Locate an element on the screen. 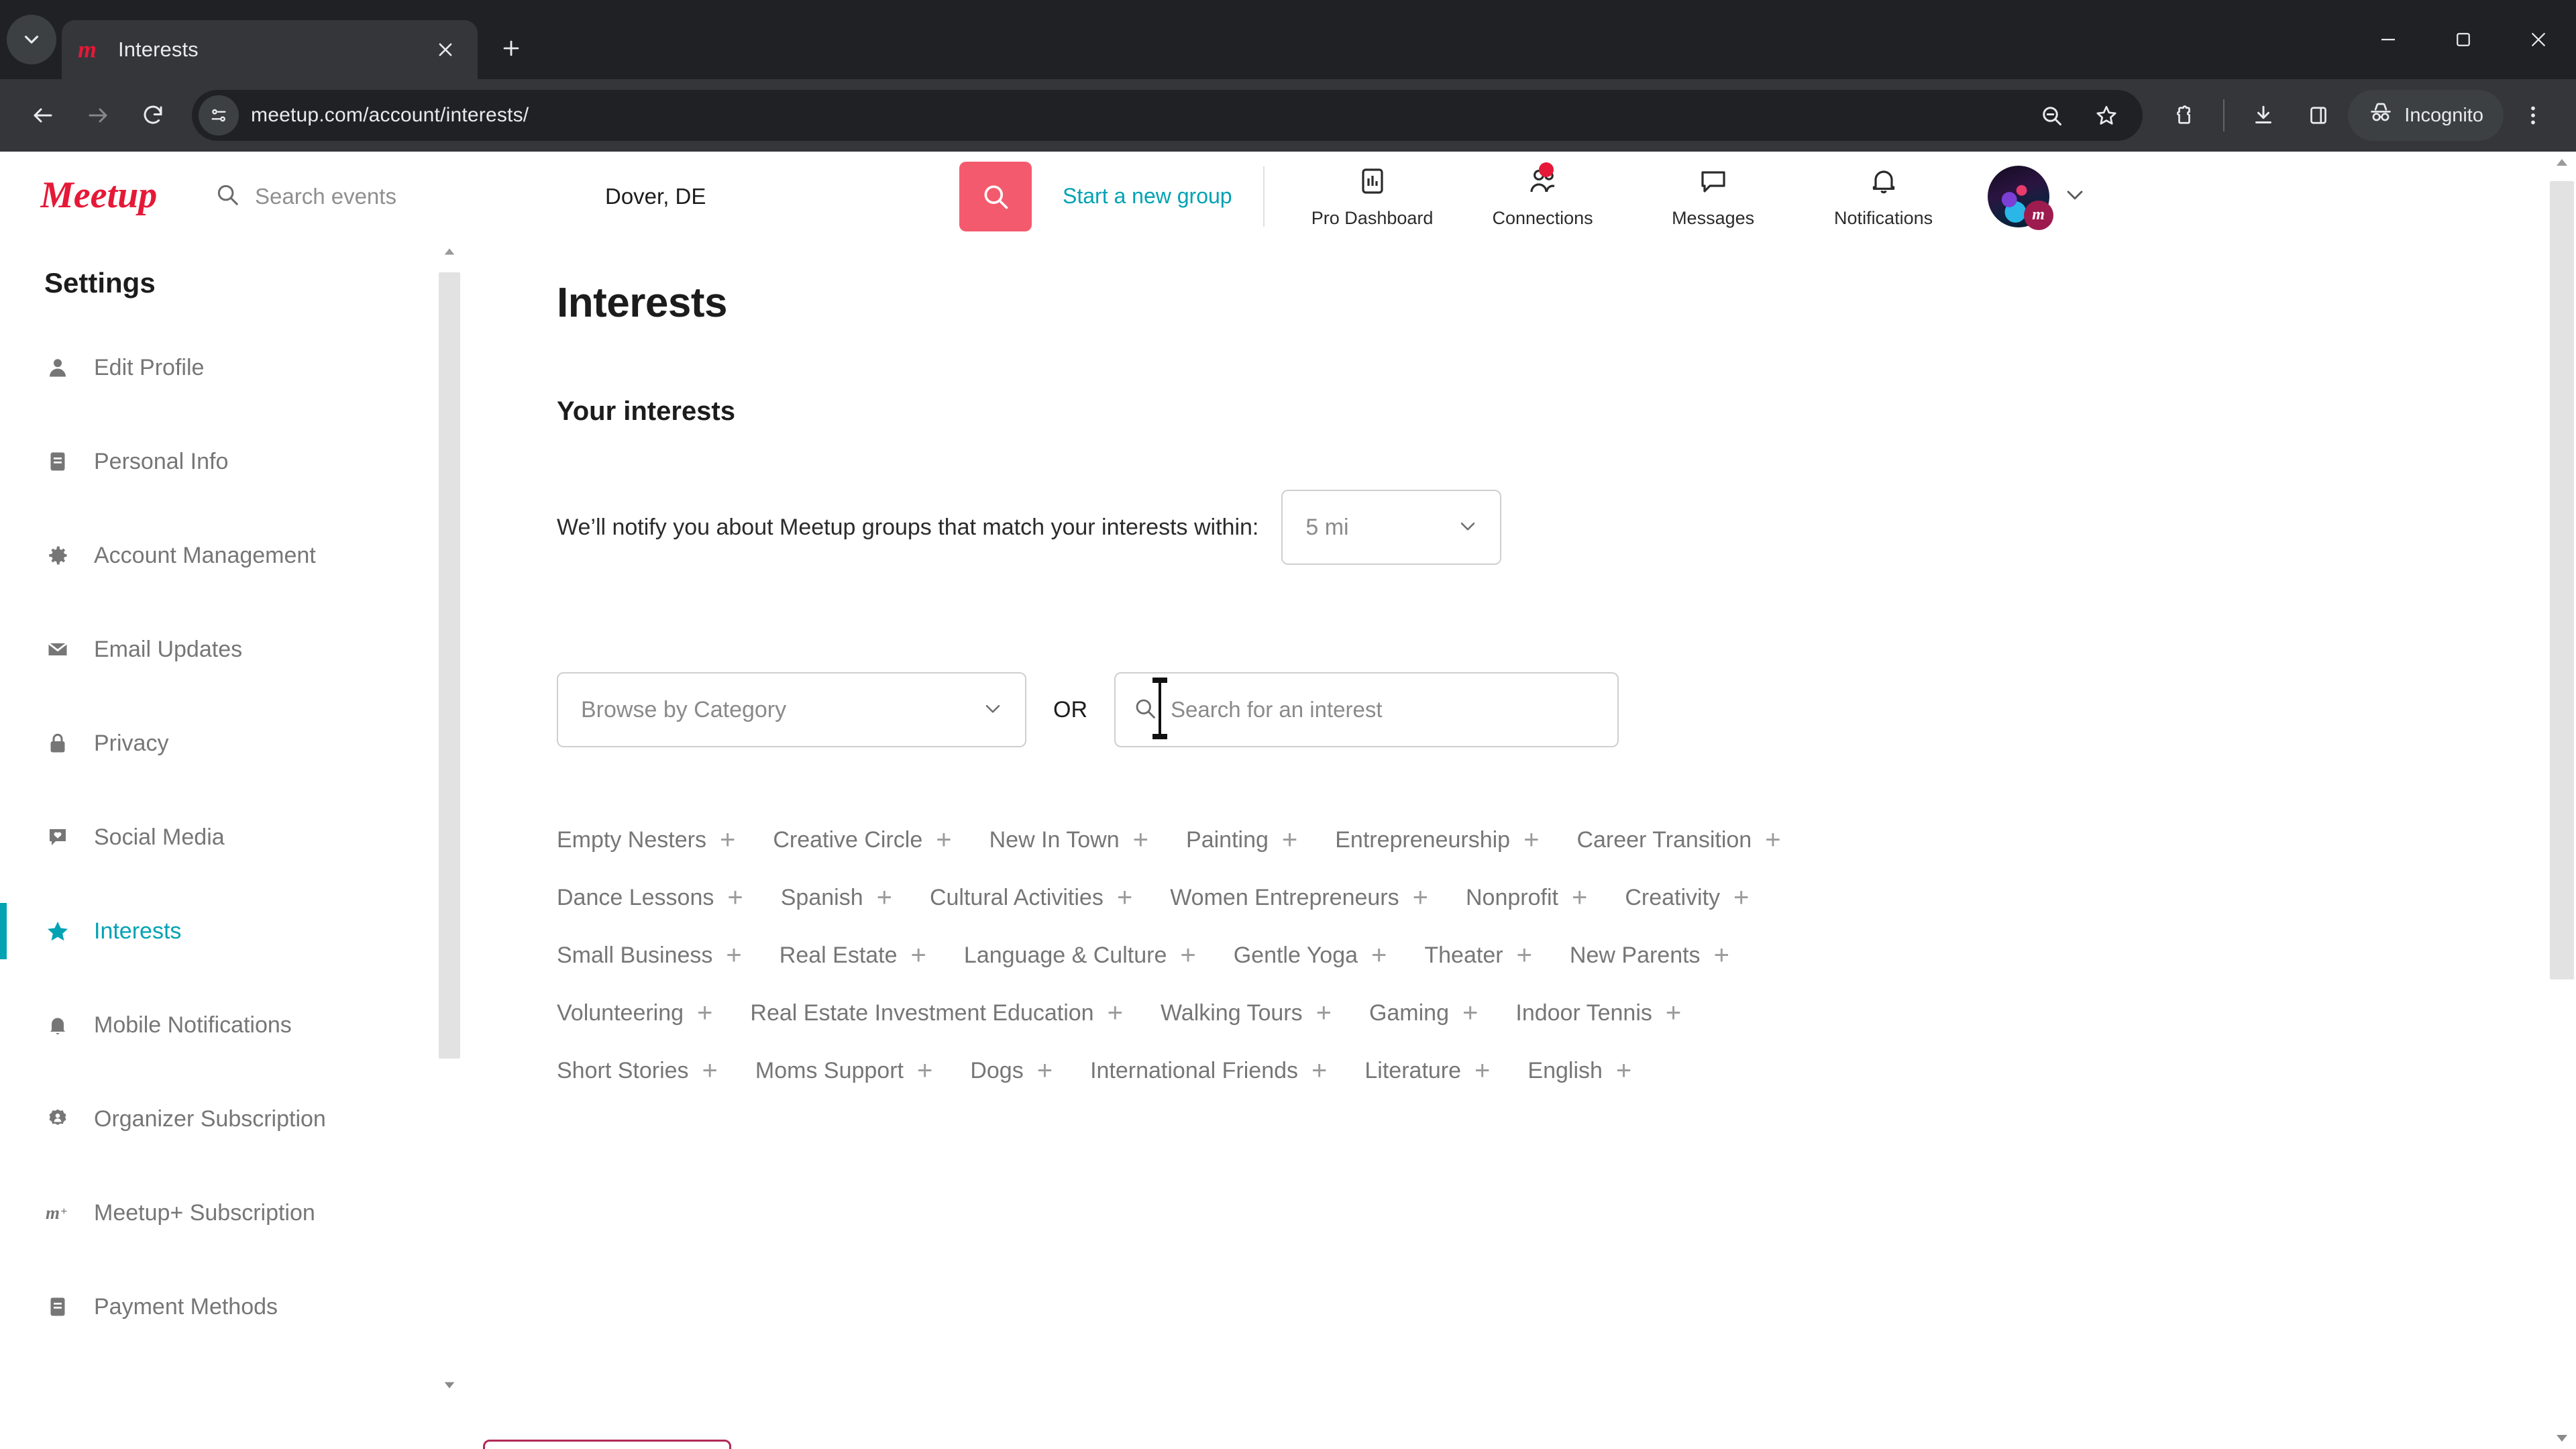 The image size is (2576, 1449). search-input is located at coordinates (422, 196).